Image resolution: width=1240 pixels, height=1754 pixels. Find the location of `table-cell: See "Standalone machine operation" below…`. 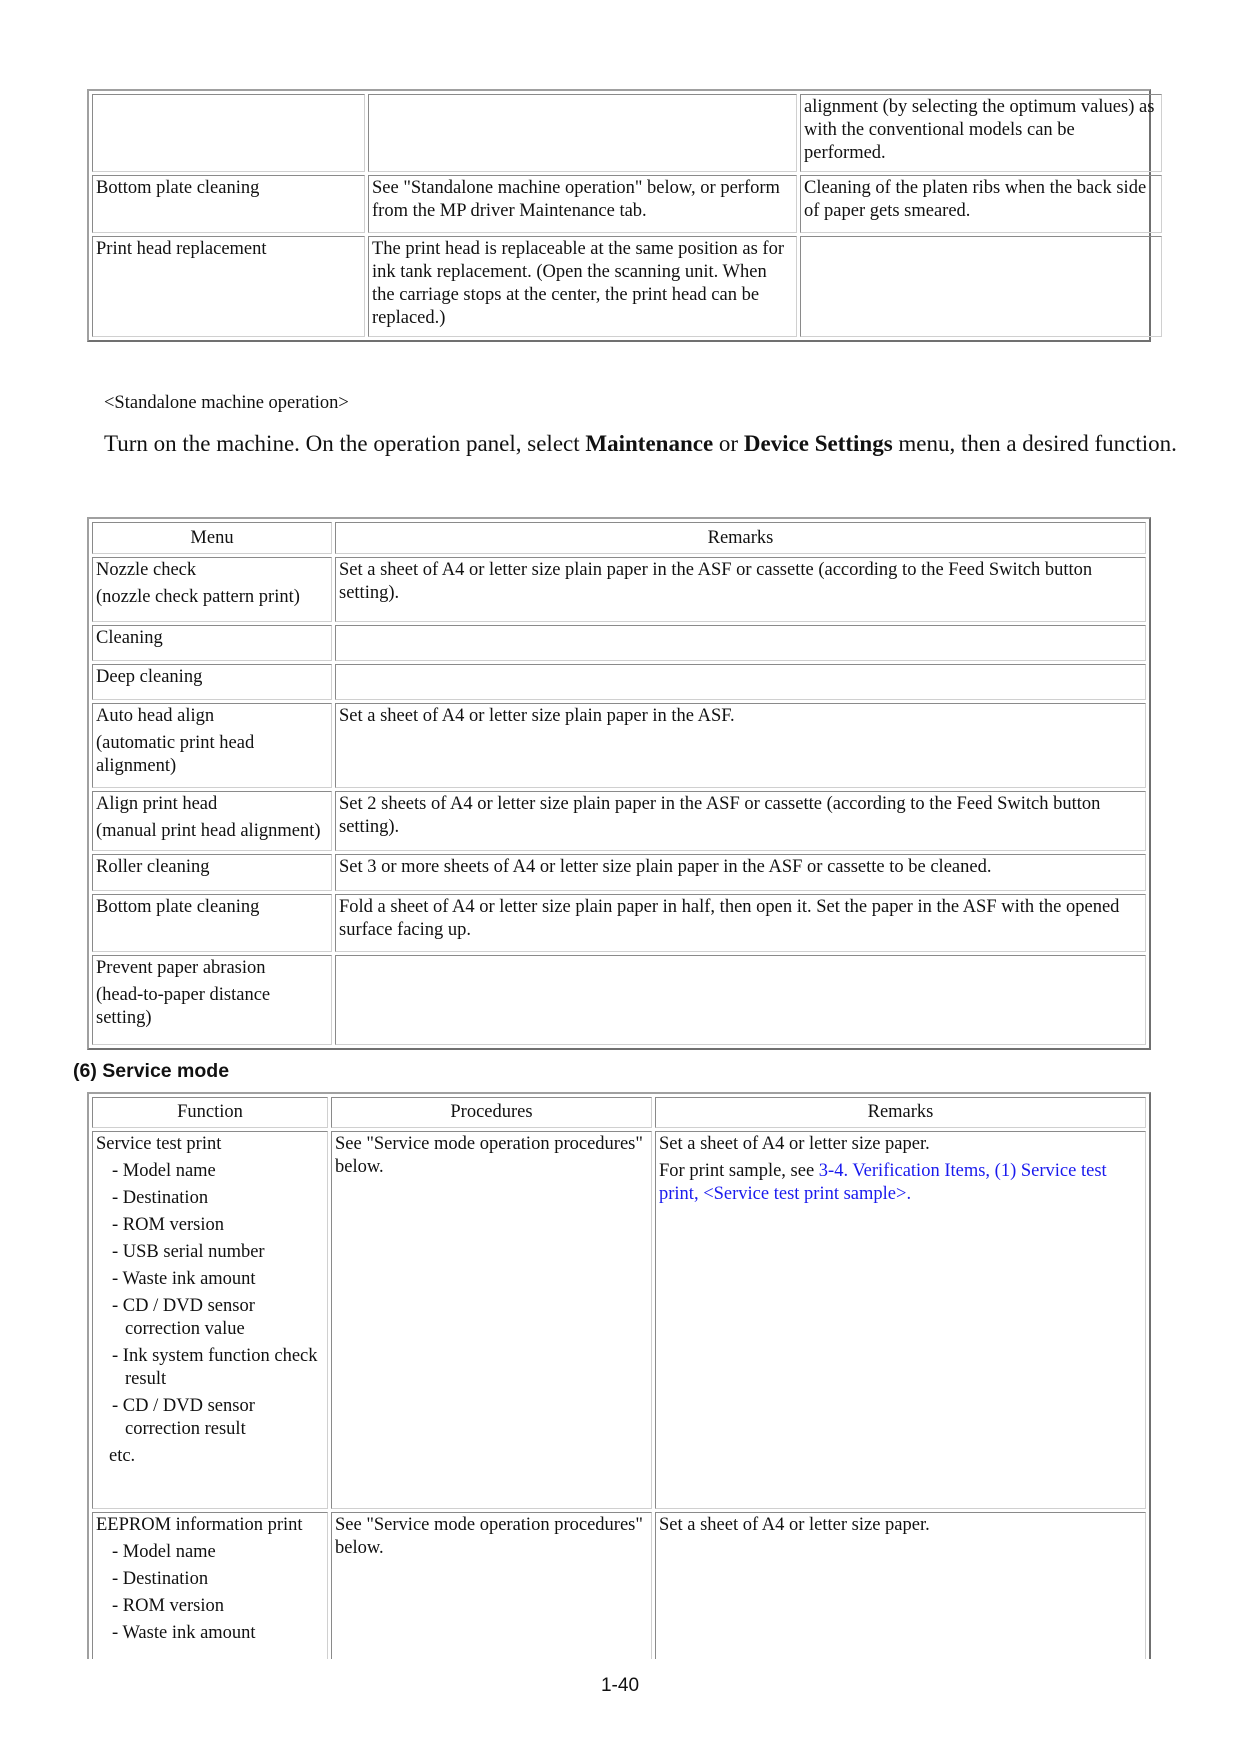

table-cell: See "Standalone machine operation" below… is located at coordinates (582, 204).